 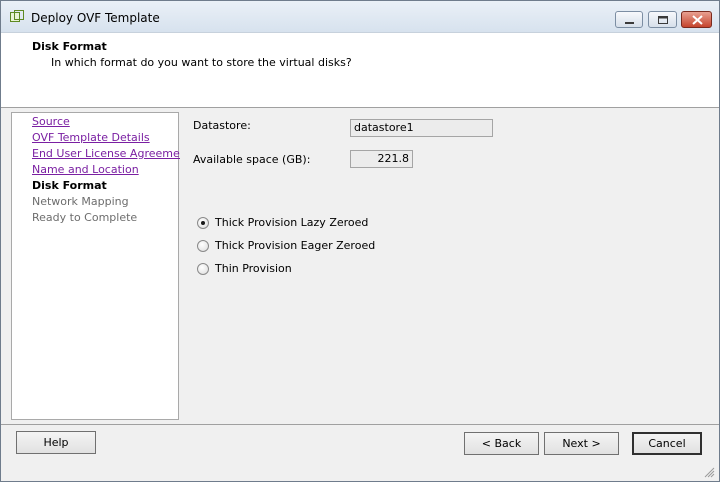 I want to click on resize-grip-icon, so click(x=709, y=472).